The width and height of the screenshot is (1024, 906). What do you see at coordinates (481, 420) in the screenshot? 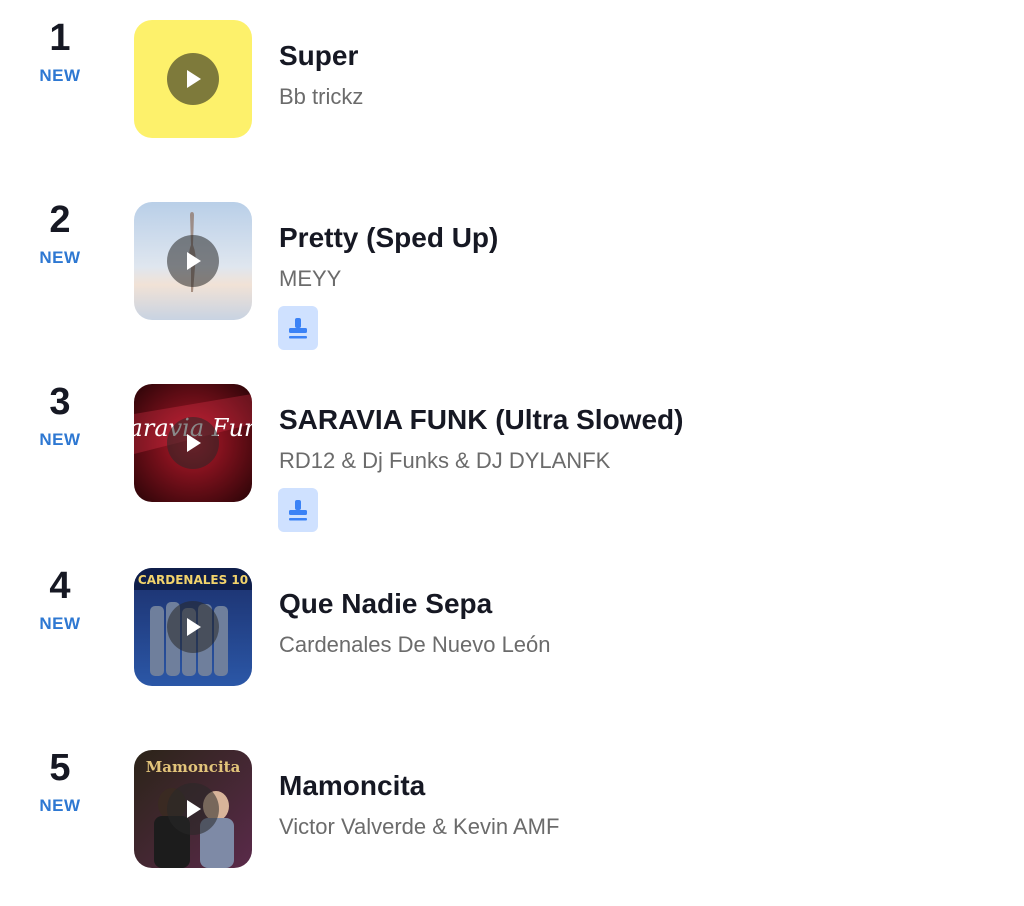
I see `song-title: SARAVIA FUNK (Ultra Slowed)` at bounding box center [481, 420].